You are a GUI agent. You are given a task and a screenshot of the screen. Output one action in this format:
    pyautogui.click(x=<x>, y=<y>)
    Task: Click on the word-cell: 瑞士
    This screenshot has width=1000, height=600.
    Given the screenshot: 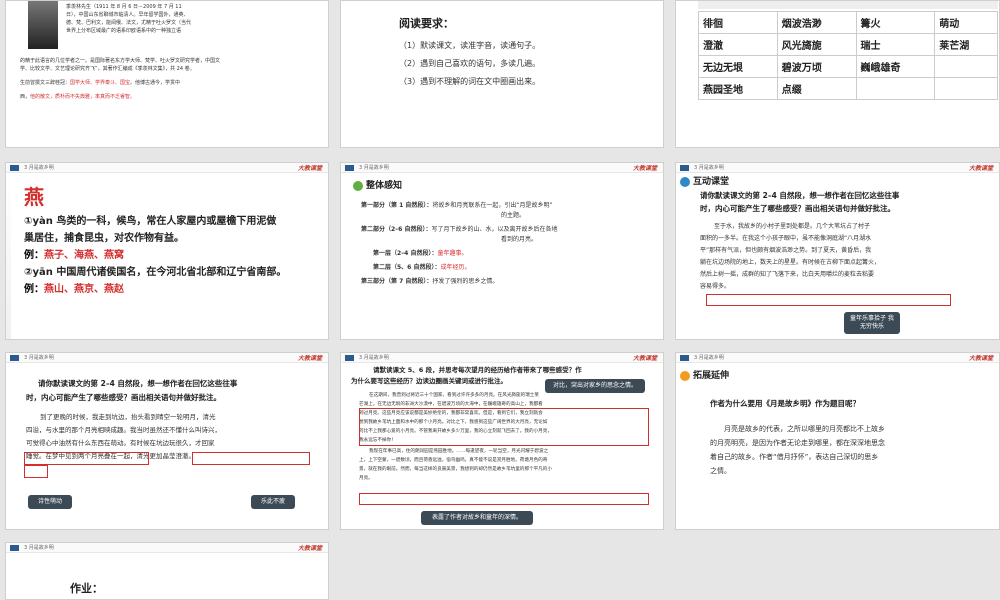 What is the action you would take?
    pyautogui.click(x=895, y=44)
    